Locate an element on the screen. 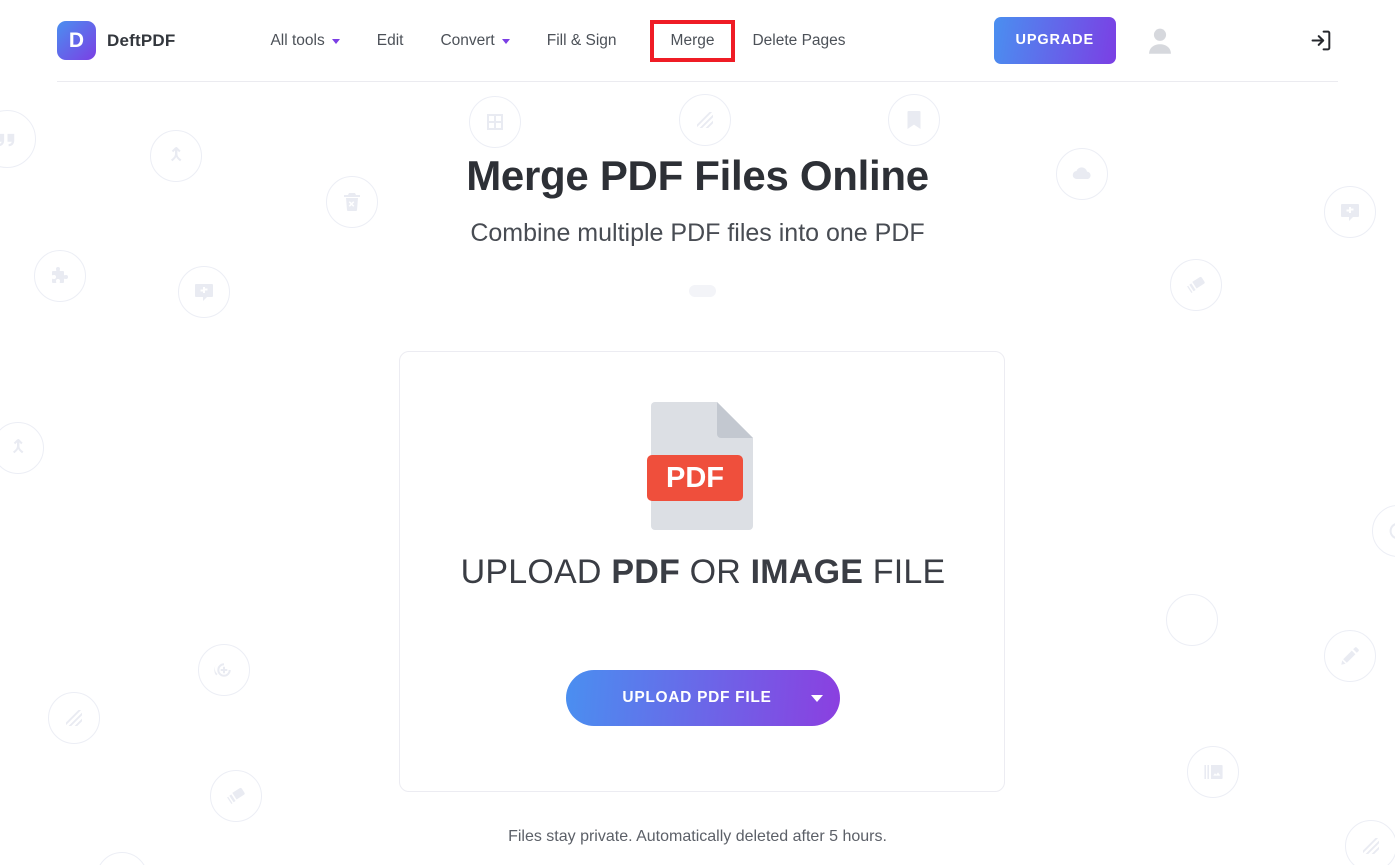 The width and height of the screenshot is (1395, 865). brand-mark-icon: D is located at coordinates (76, 40).